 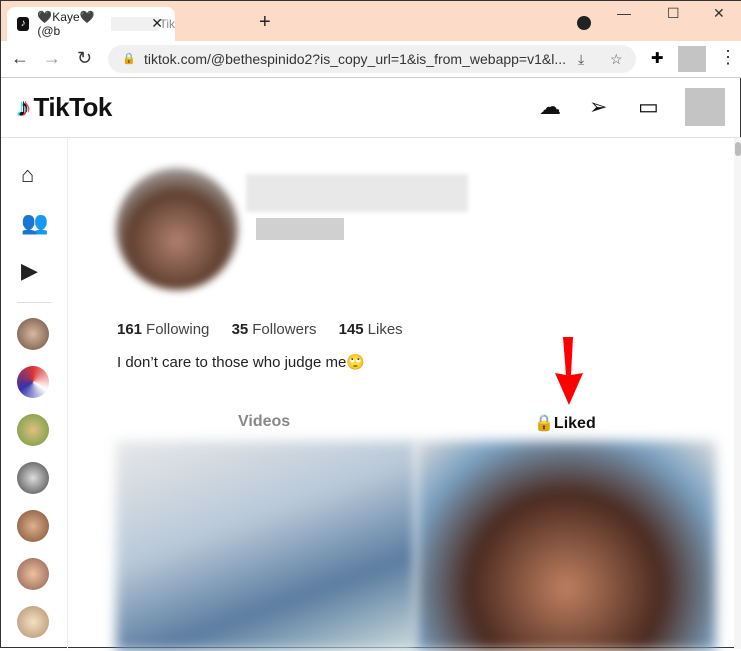 What do you see at coordinates (34, 302) in the screenshot?
I see `sidebar-divider` at bounding box center [34, 302].